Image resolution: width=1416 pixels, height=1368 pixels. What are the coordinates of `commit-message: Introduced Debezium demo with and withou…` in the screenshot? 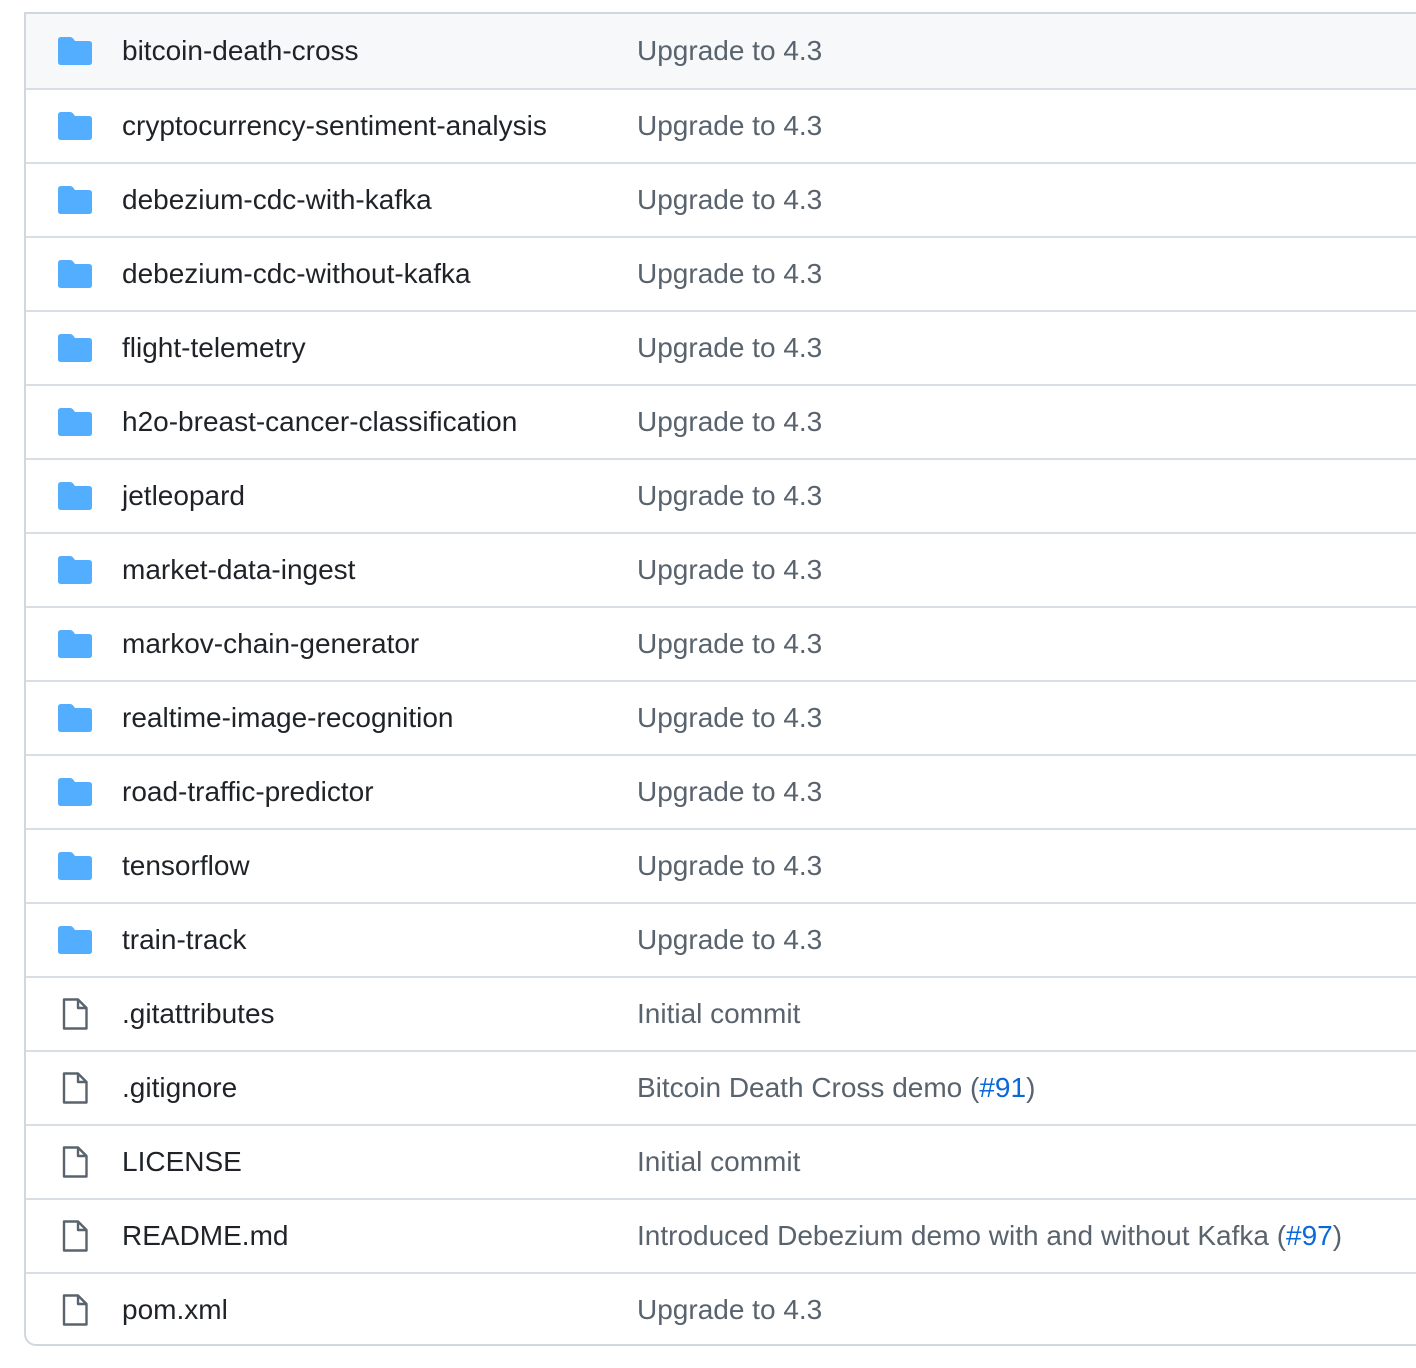 It's located at (989, 1236).